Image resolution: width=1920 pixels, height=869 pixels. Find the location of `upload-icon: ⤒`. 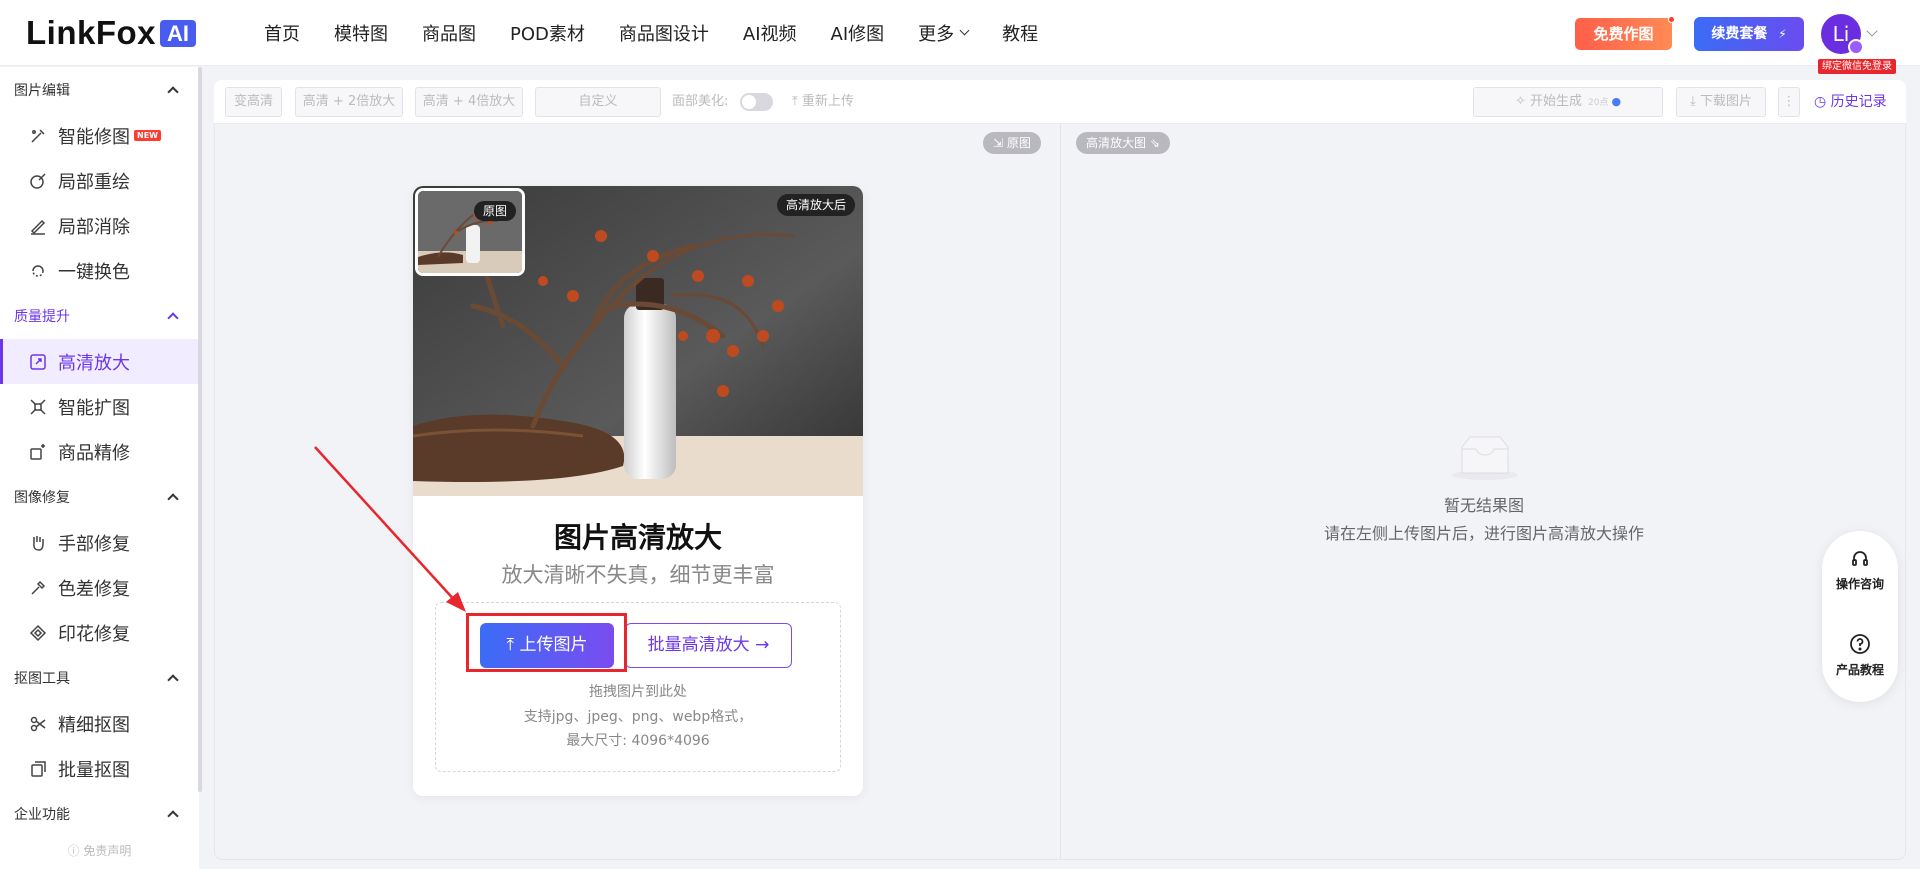

upload-icon: ⤒ is located at coordinates (797, 101).